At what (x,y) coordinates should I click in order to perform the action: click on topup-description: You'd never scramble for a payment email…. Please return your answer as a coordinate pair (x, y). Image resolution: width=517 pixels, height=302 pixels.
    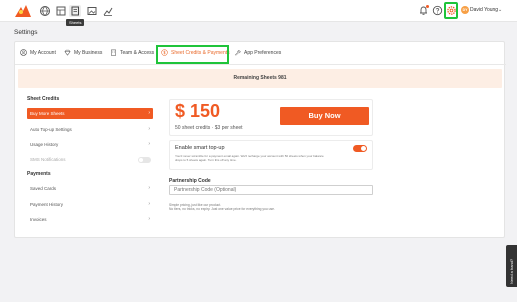
    Looking at the image, I should click on (249, 158).